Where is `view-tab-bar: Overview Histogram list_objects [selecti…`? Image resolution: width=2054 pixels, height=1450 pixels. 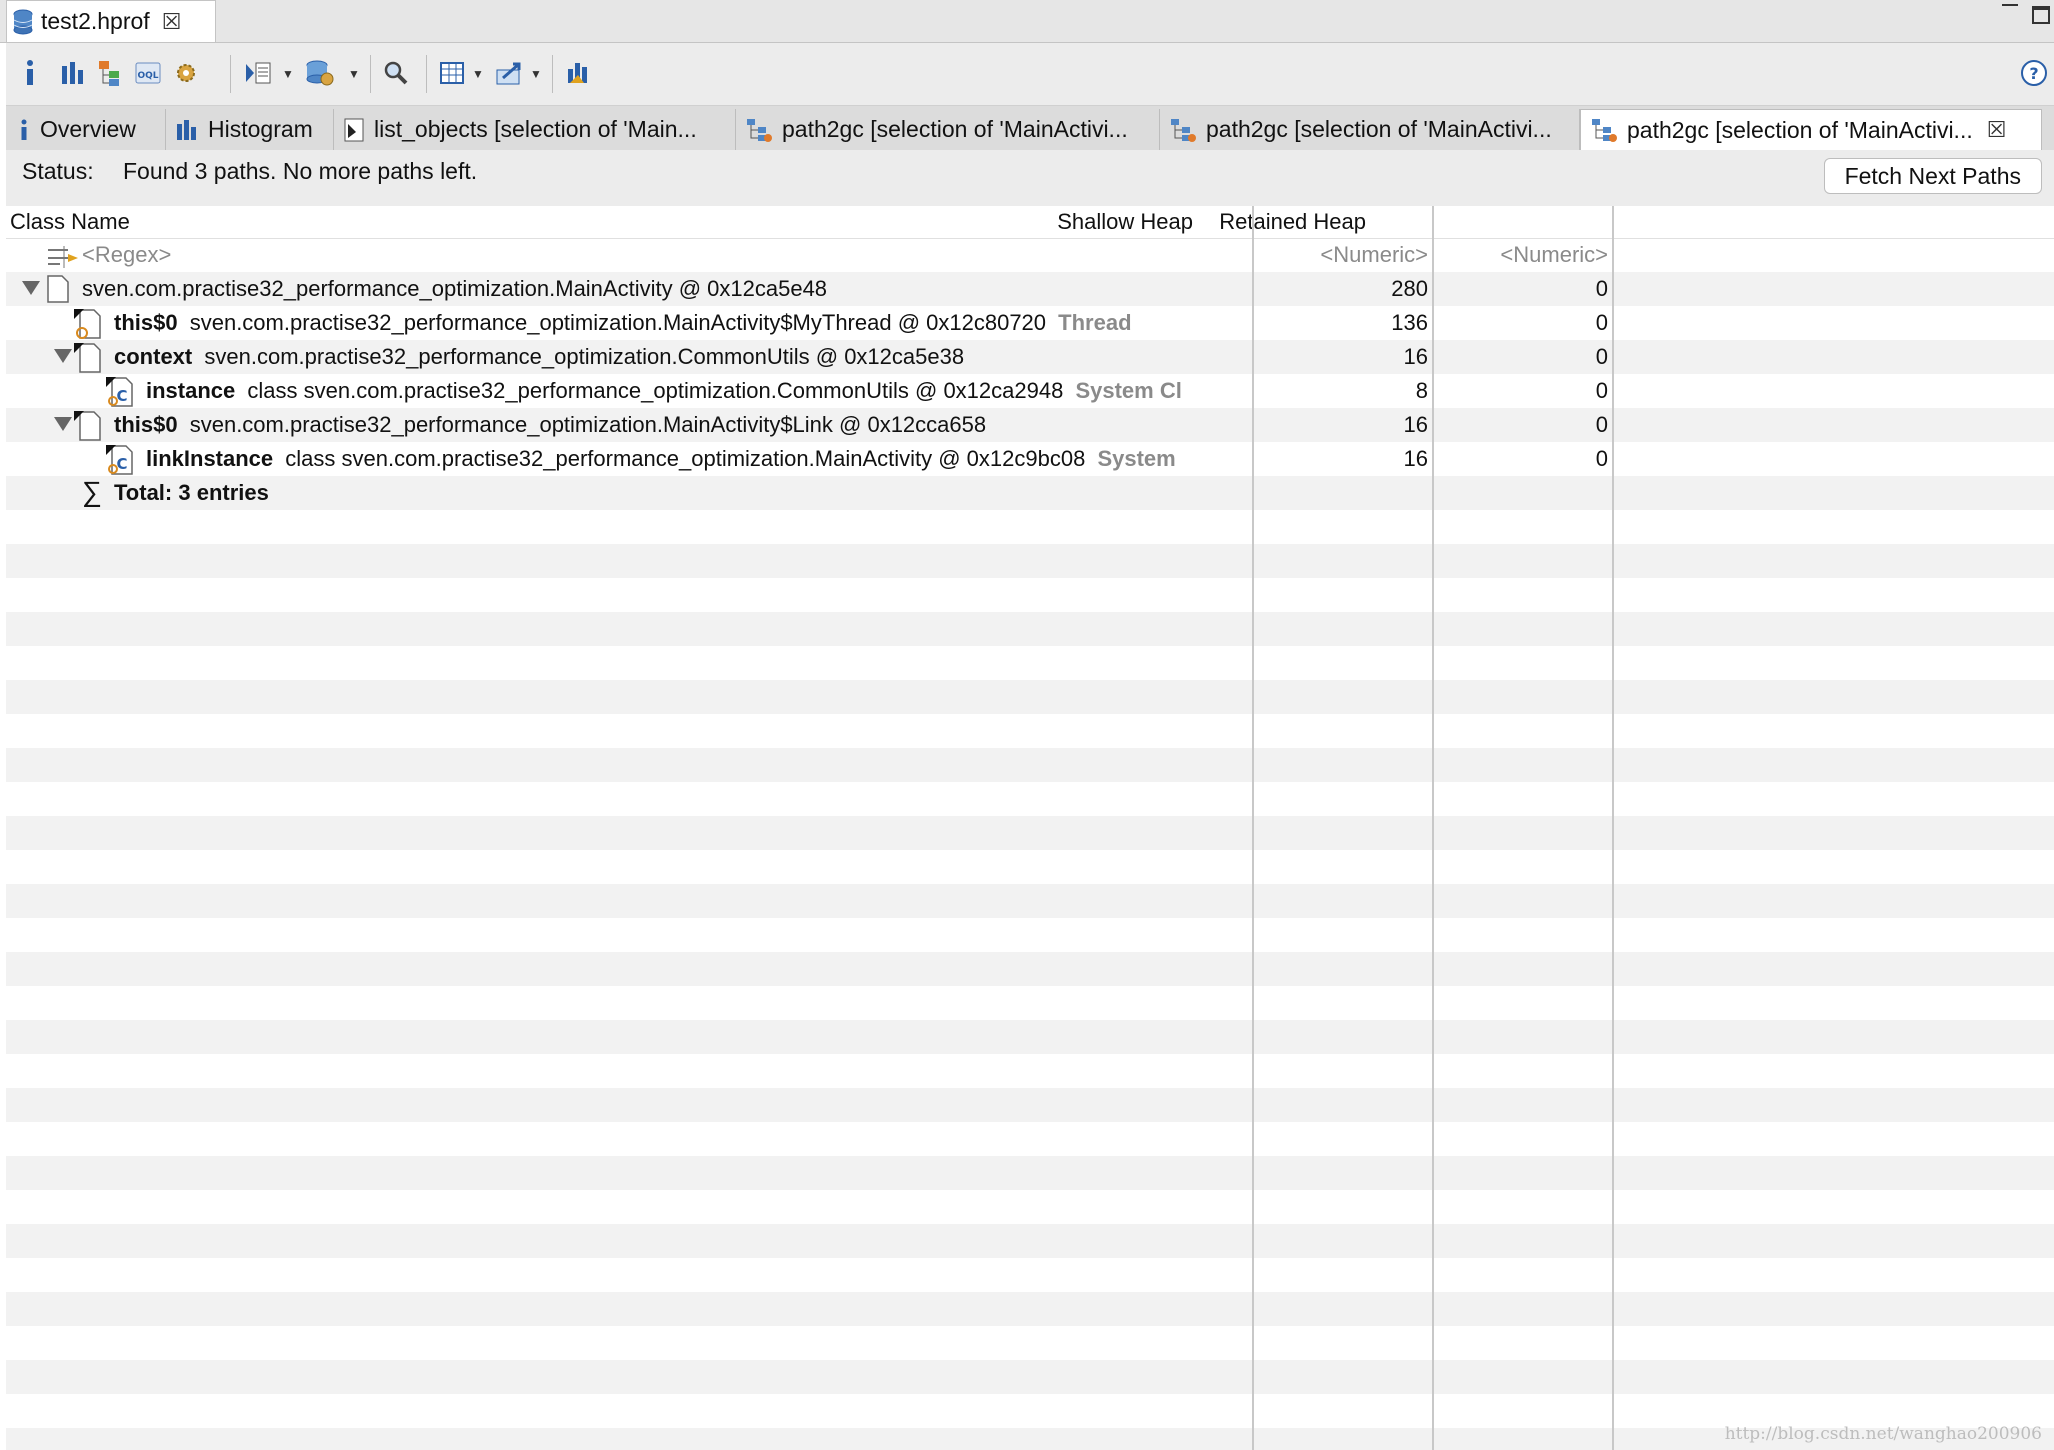 view-tab-bar: Overview Histogram list_objects [selecti… is located at coordinates (1030, 128).